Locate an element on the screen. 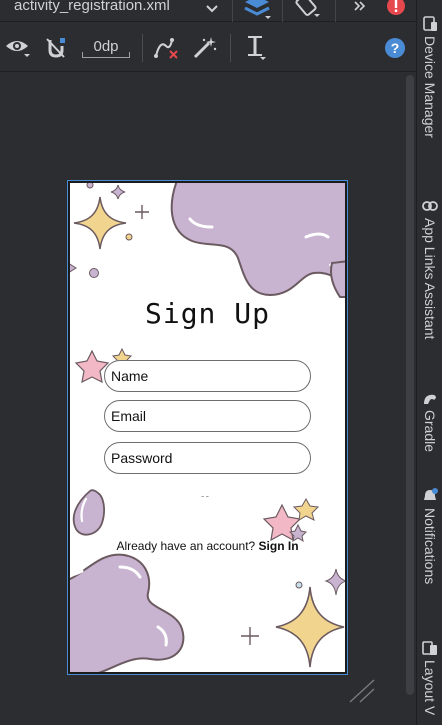 This screenshot has height=725, width=442. gradle-icon is located at coordinates (430, 399).